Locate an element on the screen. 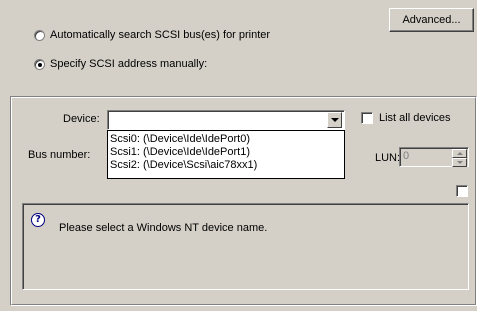 Image resolution: width=477 pixels, height=311 pixels. radio-selected-dot is located at coordinates (40, 65).